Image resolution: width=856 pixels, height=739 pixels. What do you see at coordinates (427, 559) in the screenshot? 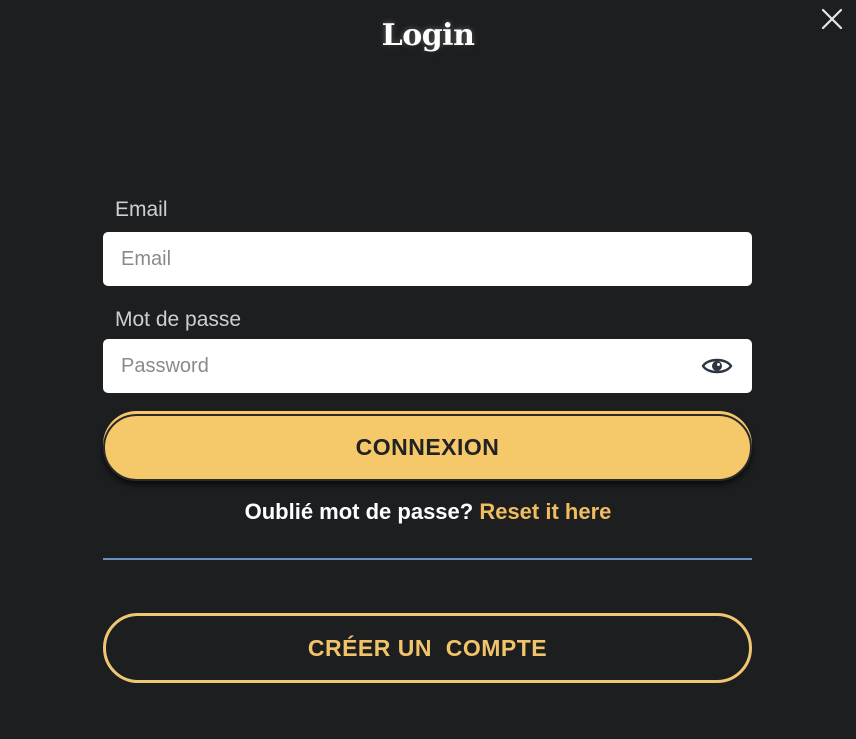
I see `divider` at bounding box center [427, 559].